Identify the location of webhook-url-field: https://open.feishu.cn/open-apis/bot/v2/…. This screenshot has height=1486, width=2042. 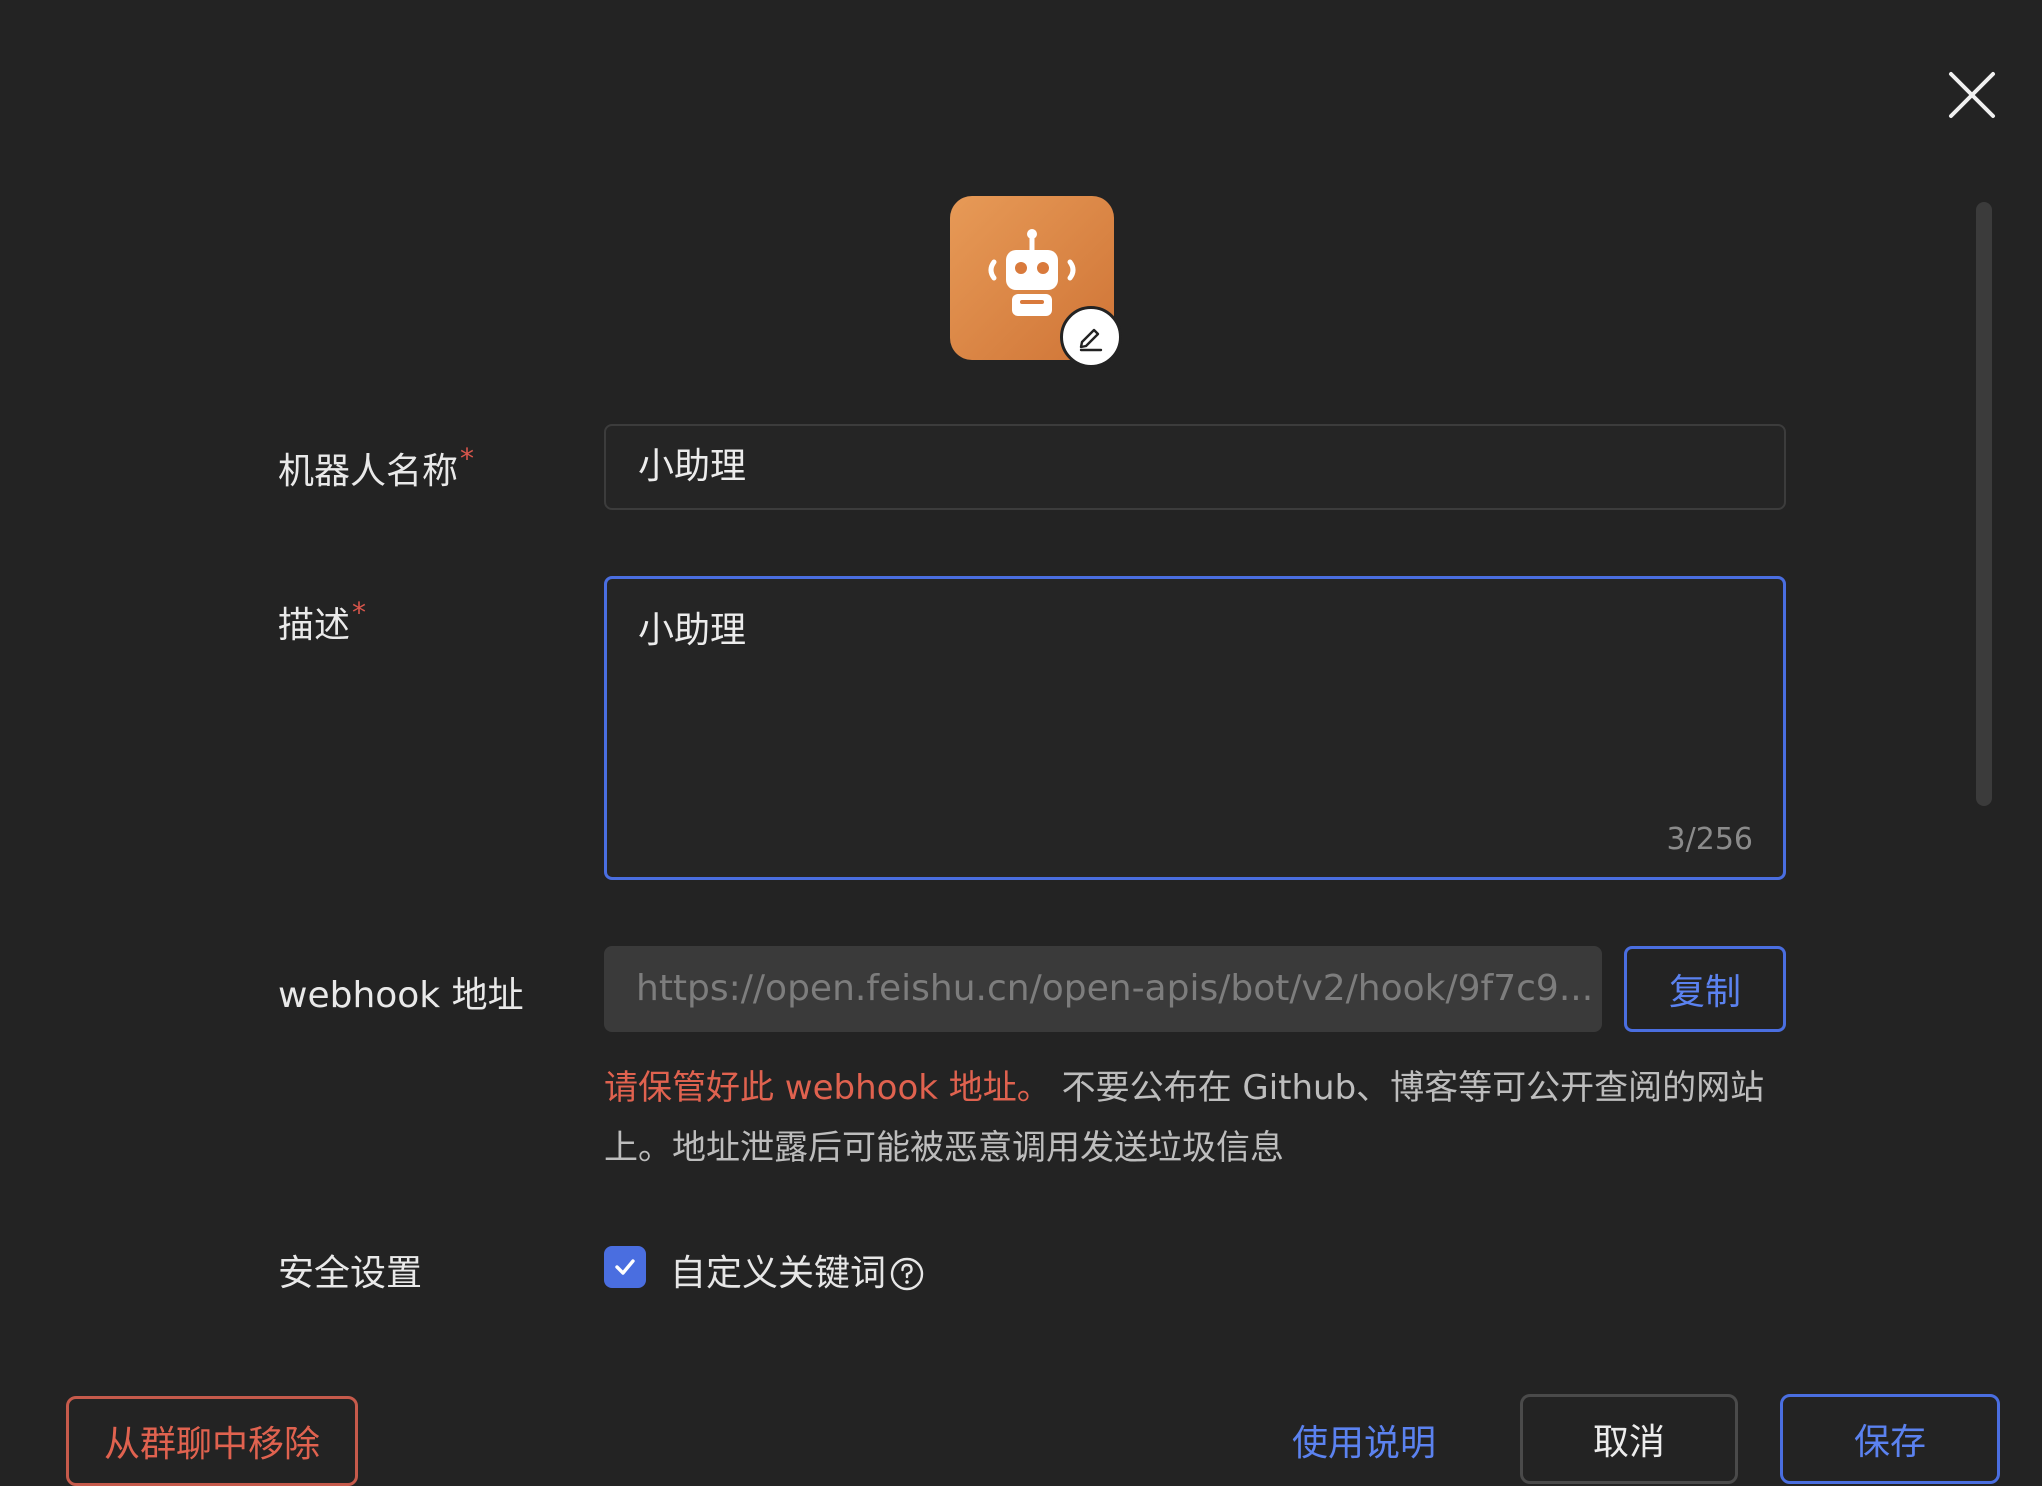
(1103, 989).